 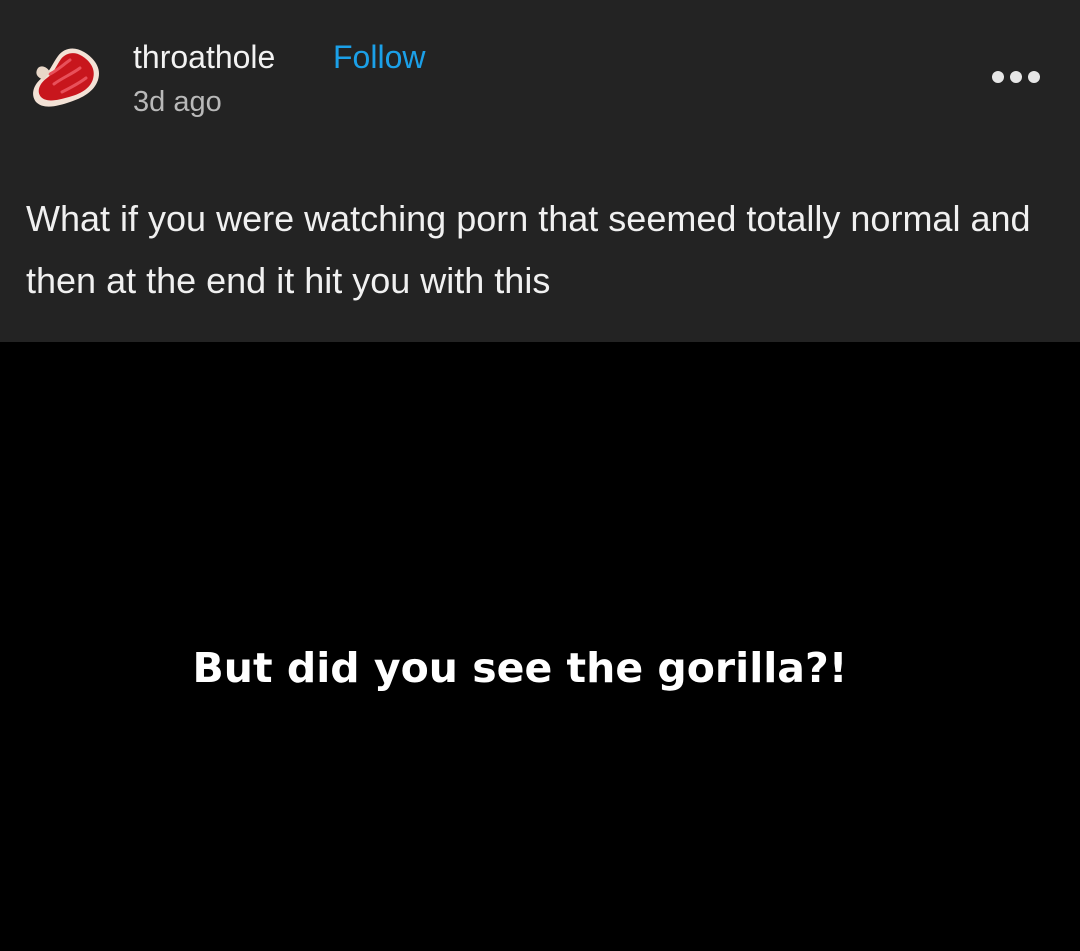 I want to click on more-options-button, so click(x=1018, y=77).